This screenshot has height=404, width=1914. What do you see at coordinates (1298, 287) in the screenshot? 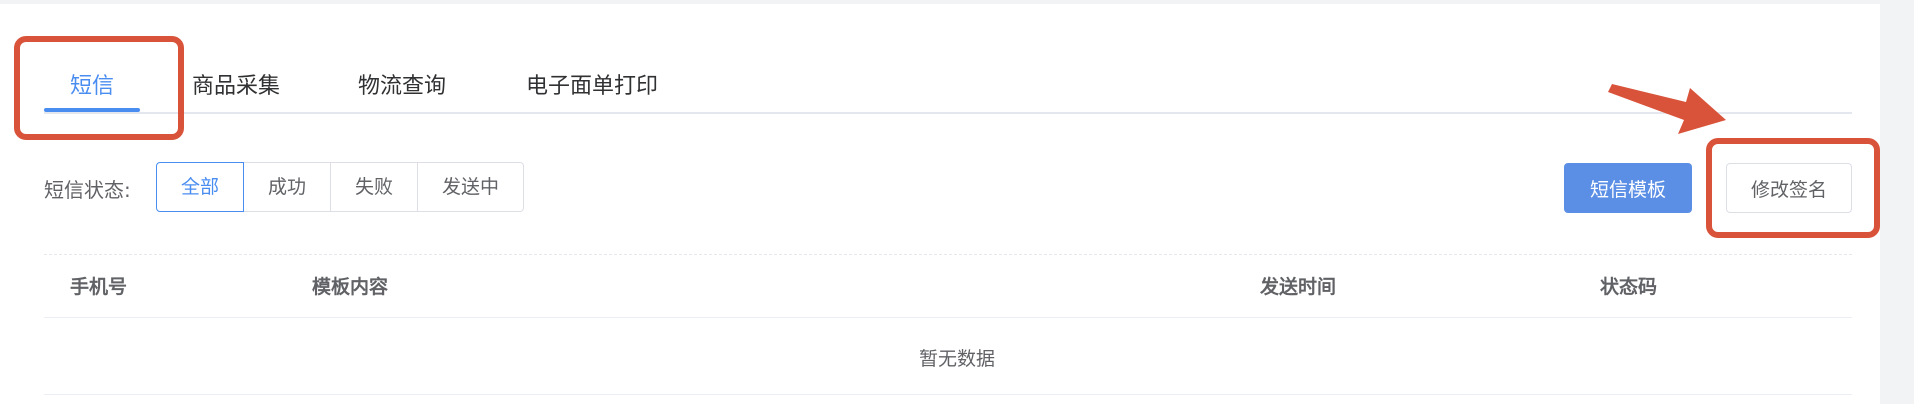
I see `column-header-send-time: 发送时间` at bounding box center [1298, 287].